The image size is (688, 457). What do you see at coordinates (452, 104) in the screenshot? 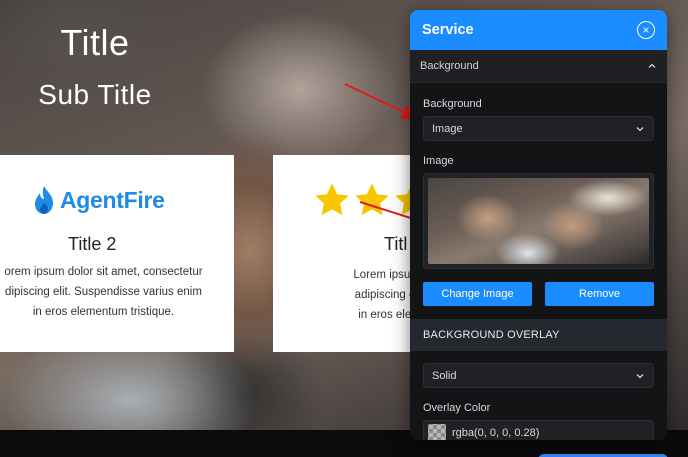
I see `background-field-label: Background` at bounding box center [452, 104].